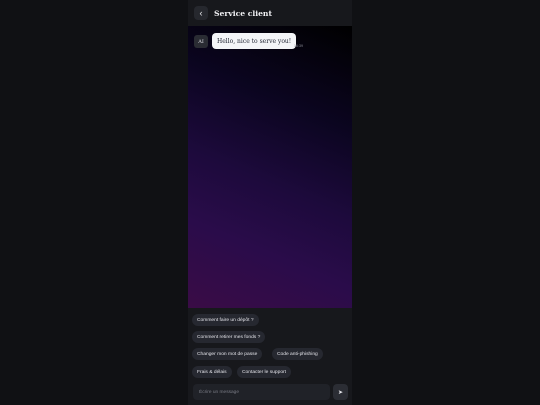 This screenshot has width=540, height=405. I want to click on page-title: Service client, so click(243, 13).